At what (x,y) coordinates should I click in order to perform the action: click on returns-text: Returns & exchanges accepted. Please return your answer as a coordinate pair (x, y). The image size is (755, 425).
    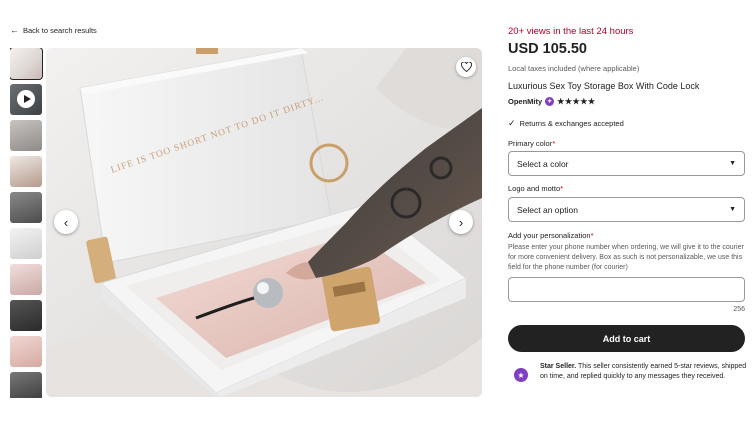
    Looking at the image, I should click on (571, 123).